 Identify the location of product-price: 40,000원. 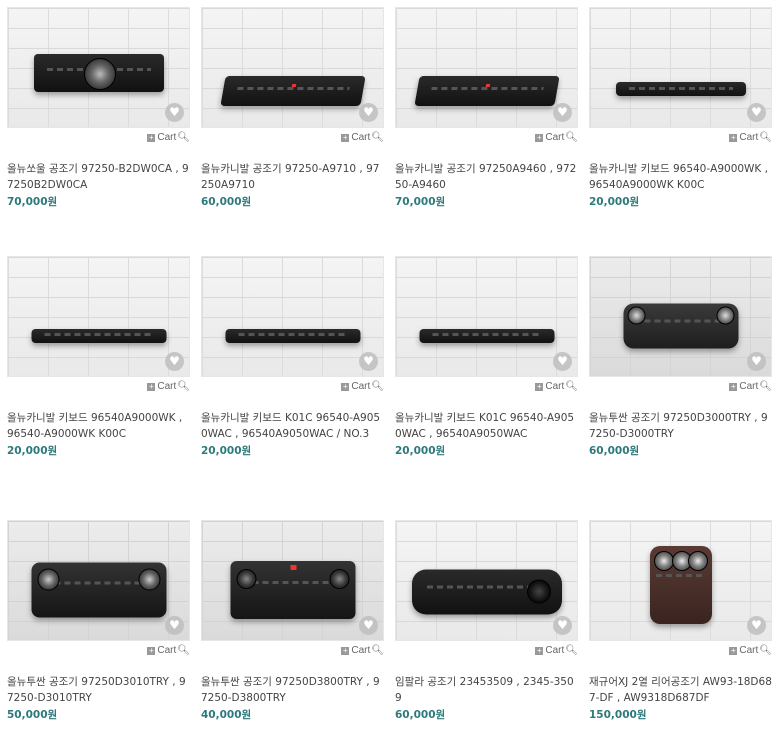
(226, 715).